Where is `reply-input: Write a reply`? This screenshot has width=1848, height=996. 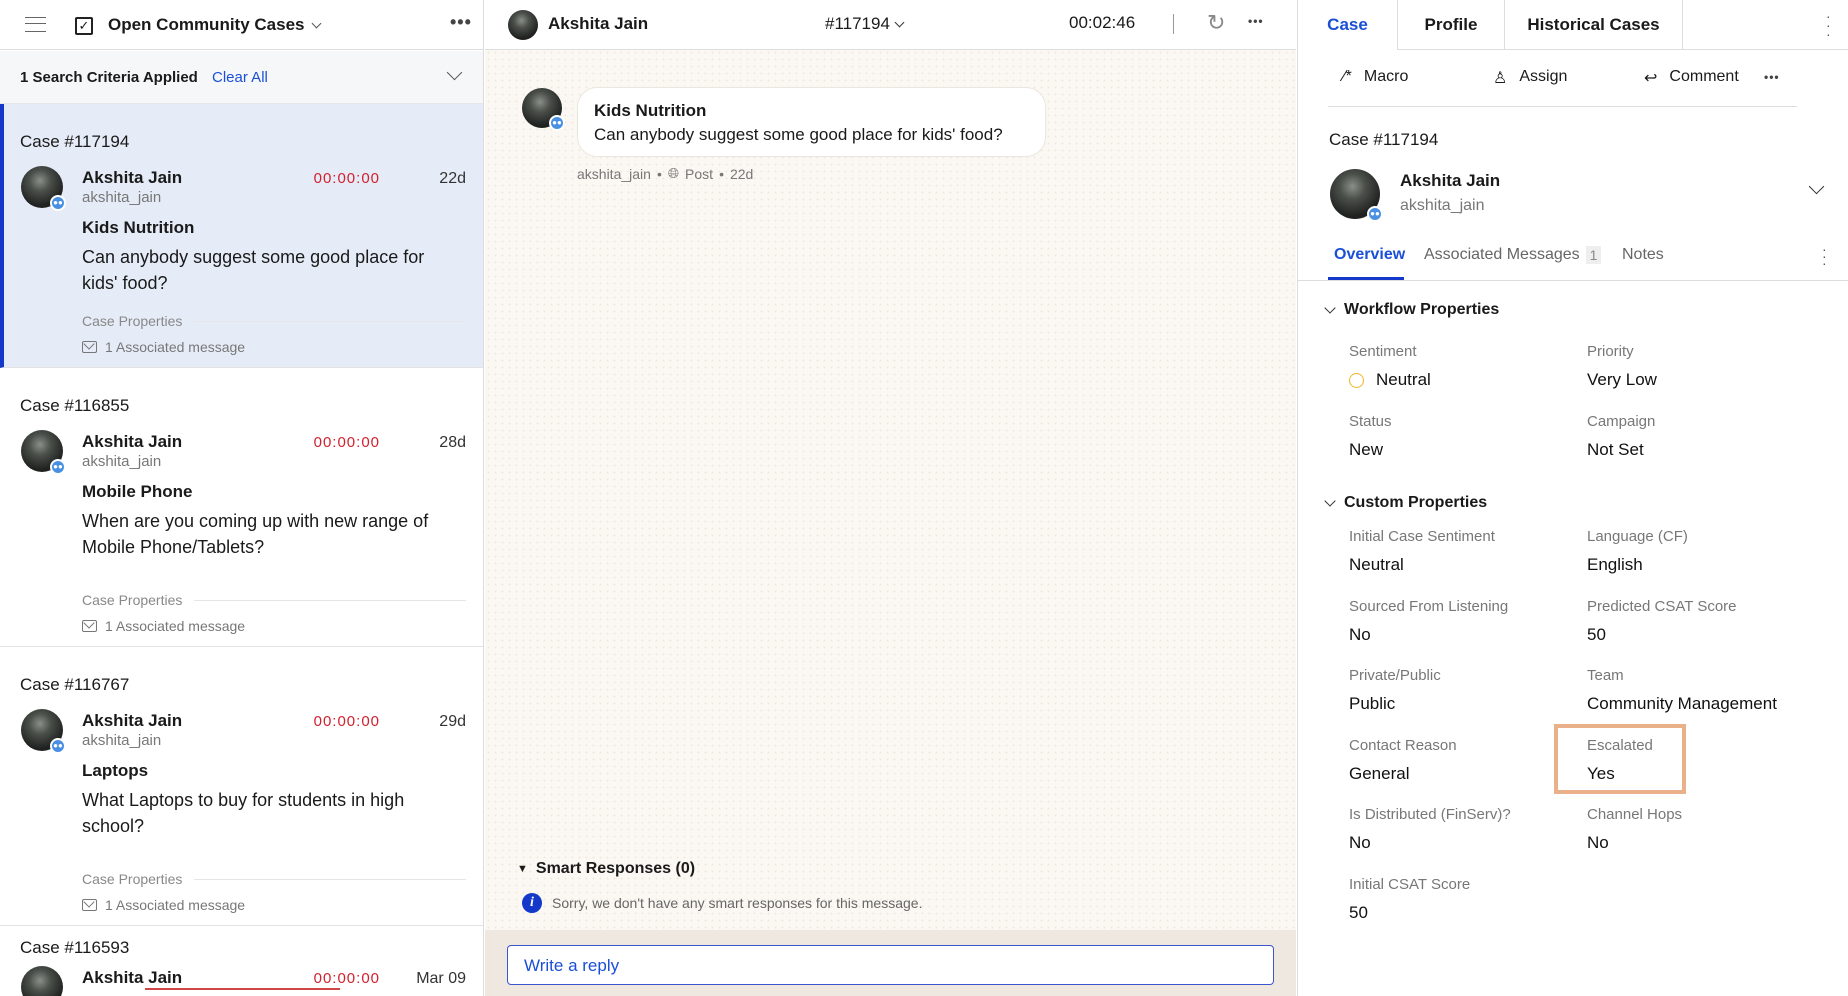 reply-input: Write a reply is located at coordinates (890, 965).